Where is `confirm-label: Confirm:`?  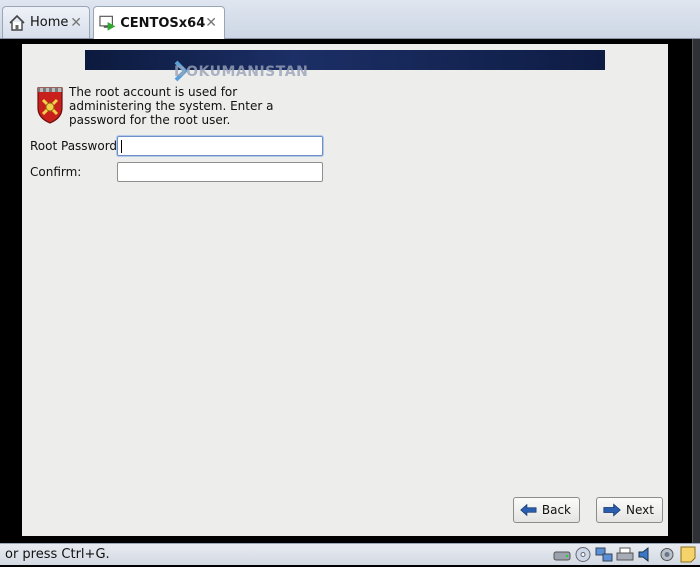 confirm-label: Confirm: is located at coordinates (56, 172).